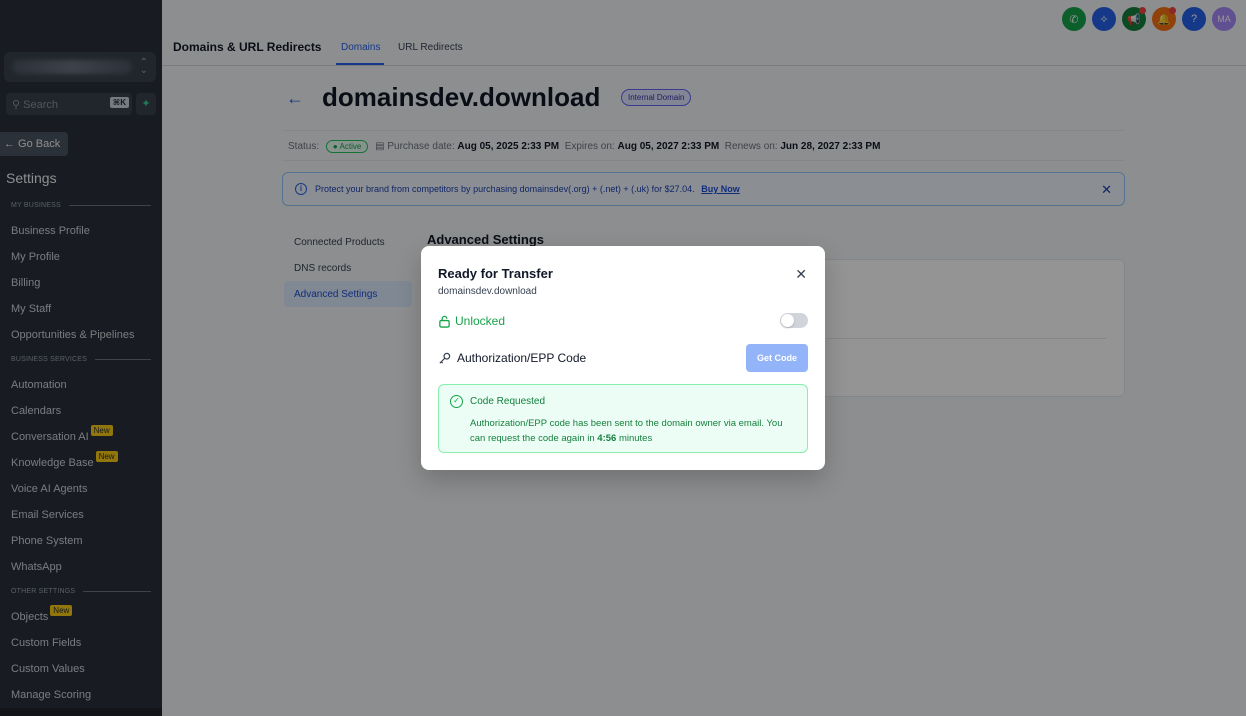 Image resolution: width=1246 pixels, height=716 pixels. I want to click on modal-subtitle: domainsdev.download, so click(487, 291).